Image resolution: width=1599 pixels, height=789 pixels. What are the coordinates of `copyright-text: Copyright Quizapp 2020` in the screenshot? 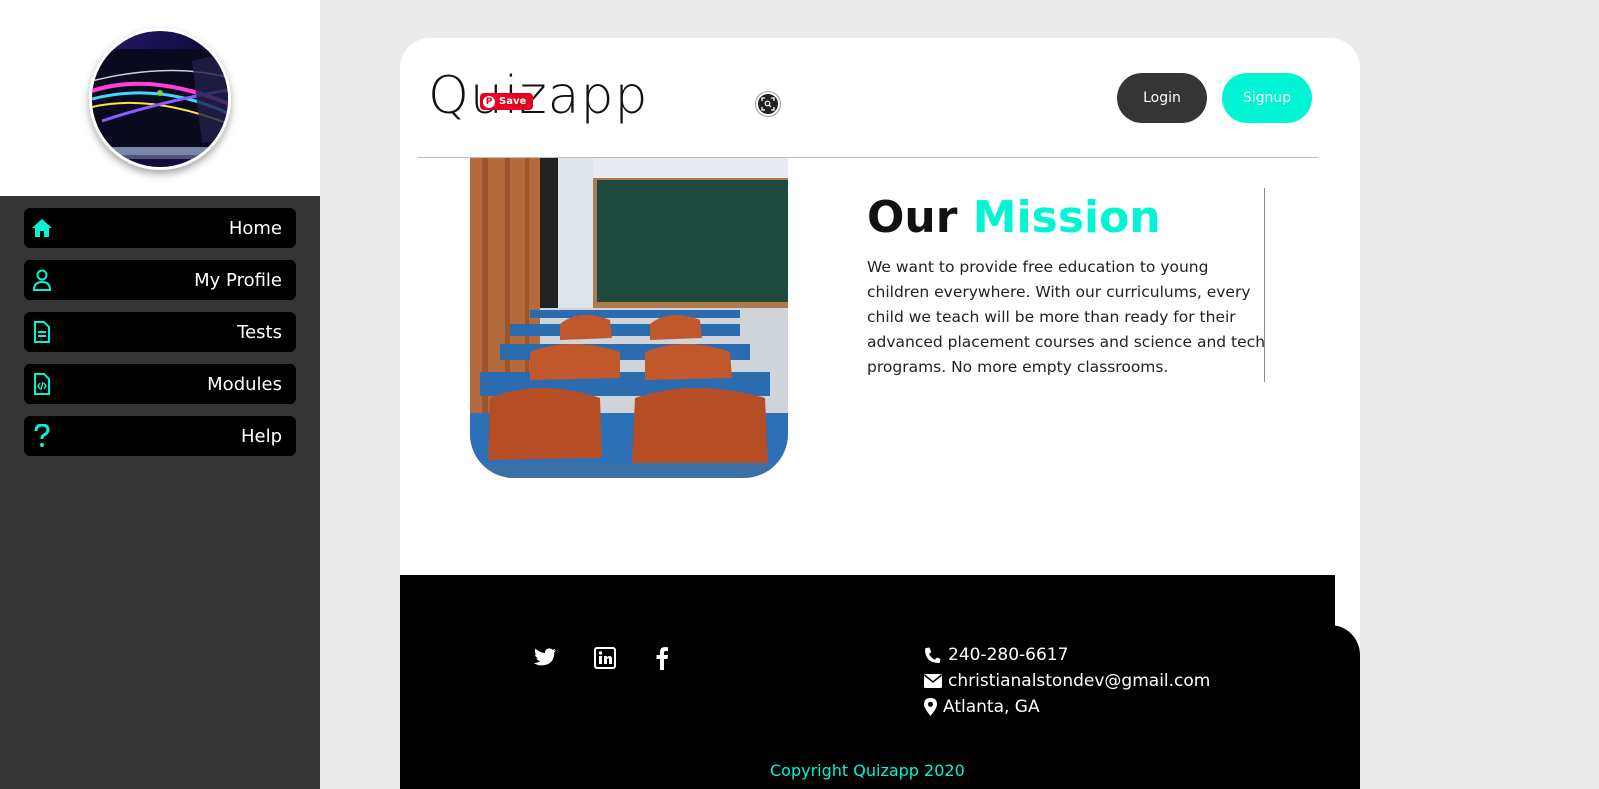 It's located at (867, 770).